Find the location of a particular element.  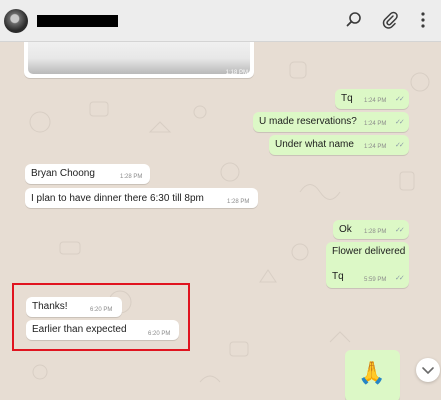

scroll-to-bottom-button is located at coordinates (428, 370).